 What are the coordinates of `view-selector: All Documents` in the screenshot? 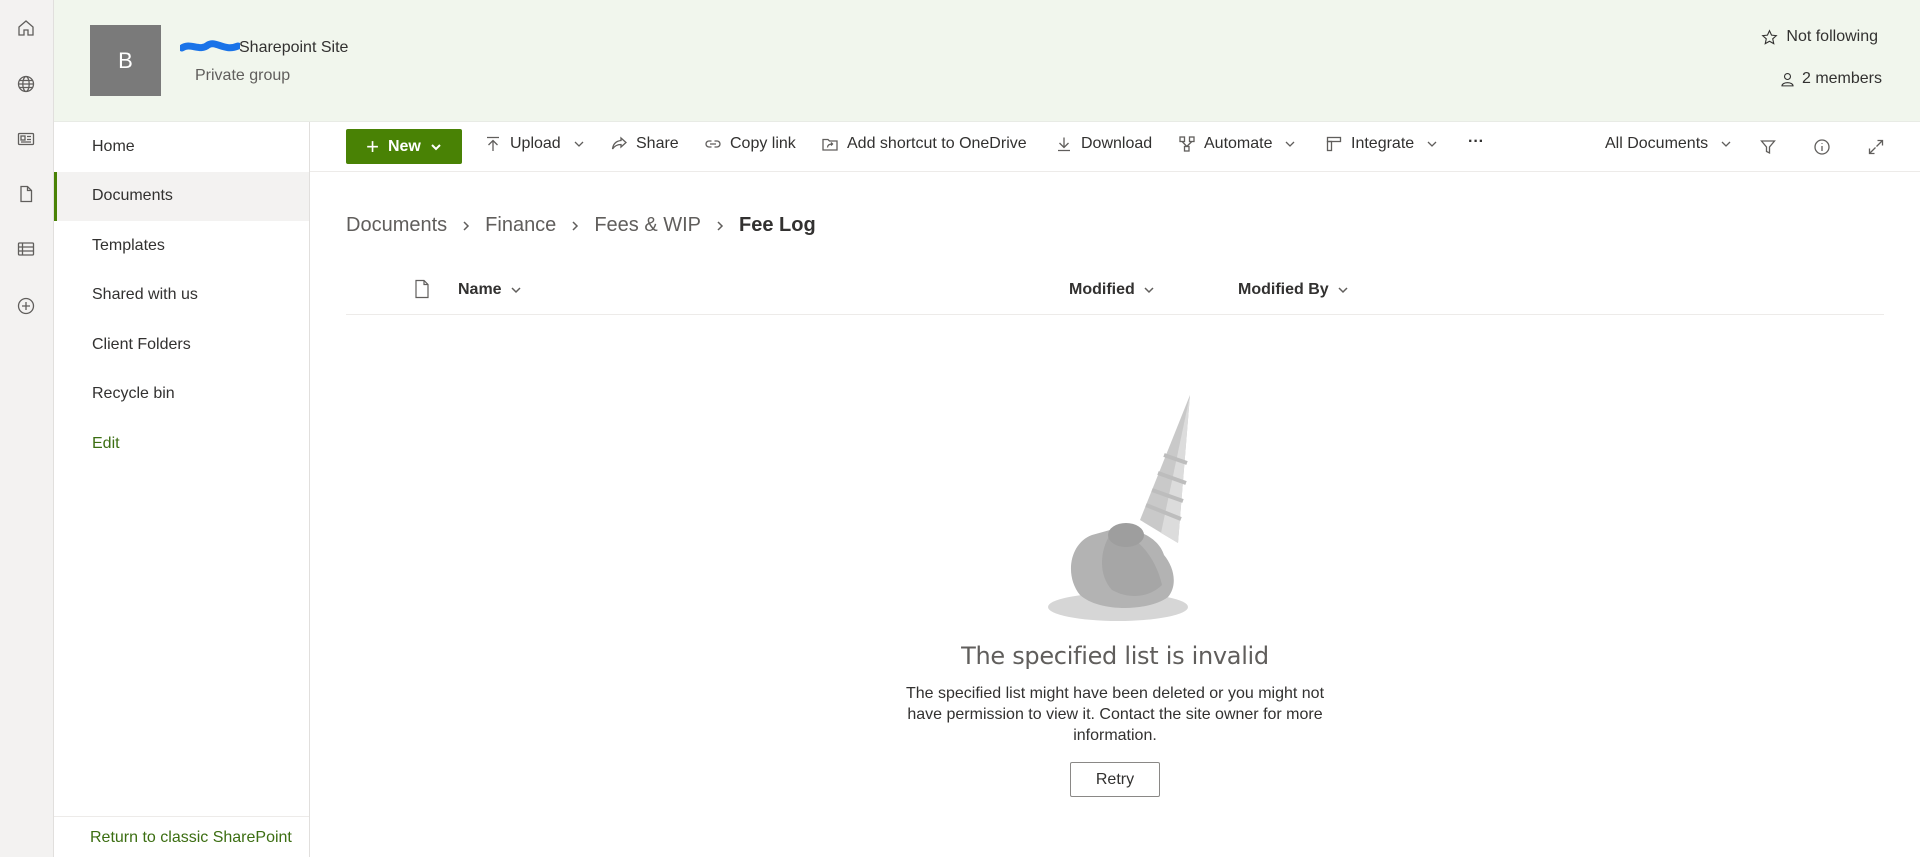 It's located at (1668, 144).